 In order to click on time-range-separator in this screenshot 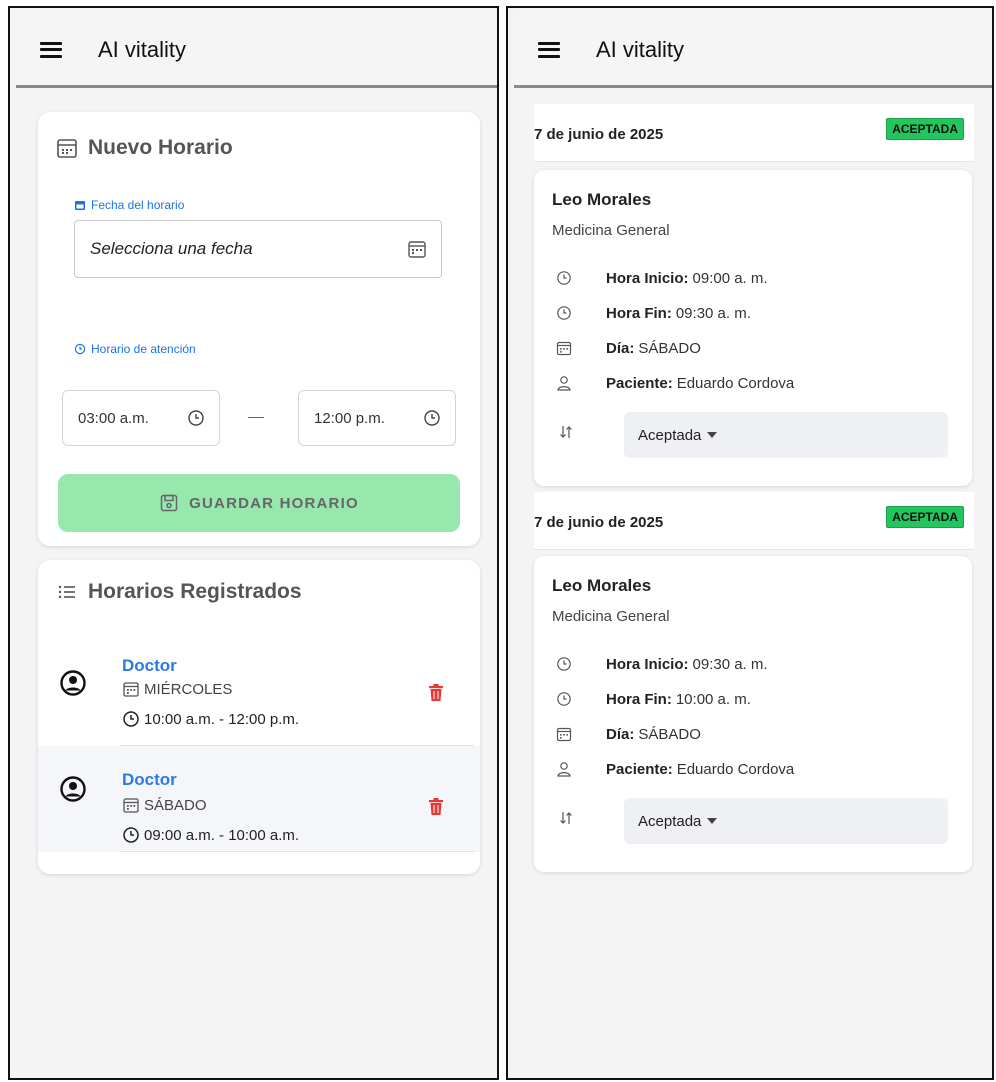, I will do `click(256, 417)`.